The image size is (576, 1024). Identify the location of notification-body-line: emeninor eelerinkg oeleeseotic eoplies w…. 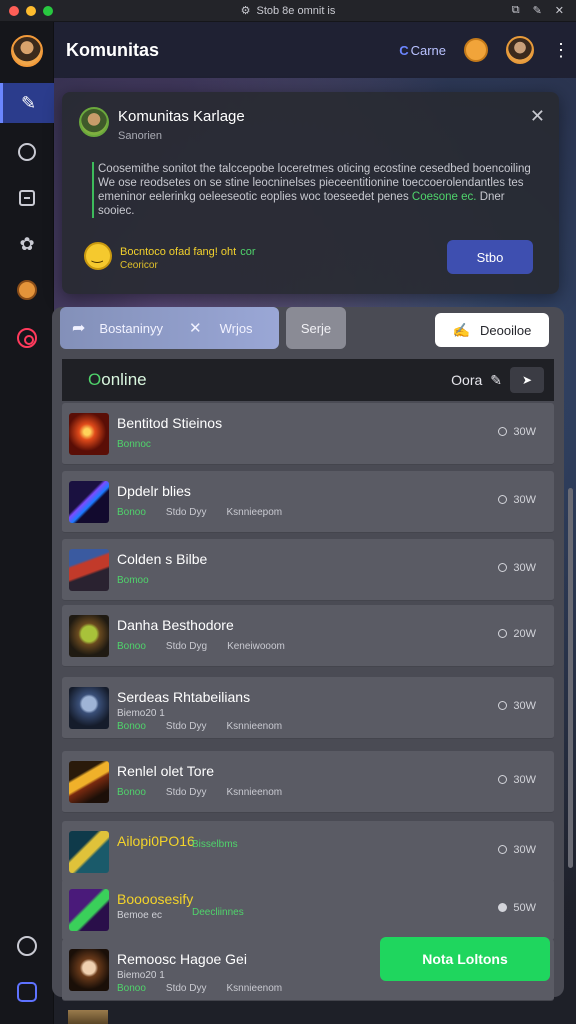
(315, 197).